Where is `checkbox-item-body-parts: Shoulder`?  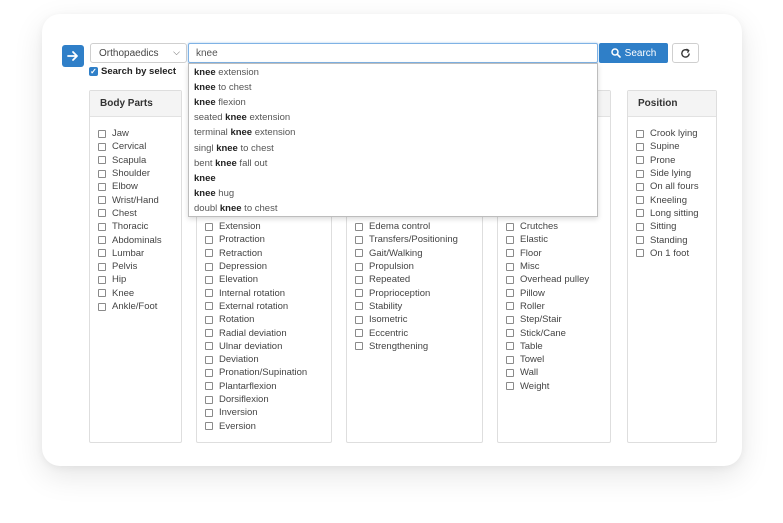
checkbox-item-body-parts: Shoulder is located at coordinates (135, 173).